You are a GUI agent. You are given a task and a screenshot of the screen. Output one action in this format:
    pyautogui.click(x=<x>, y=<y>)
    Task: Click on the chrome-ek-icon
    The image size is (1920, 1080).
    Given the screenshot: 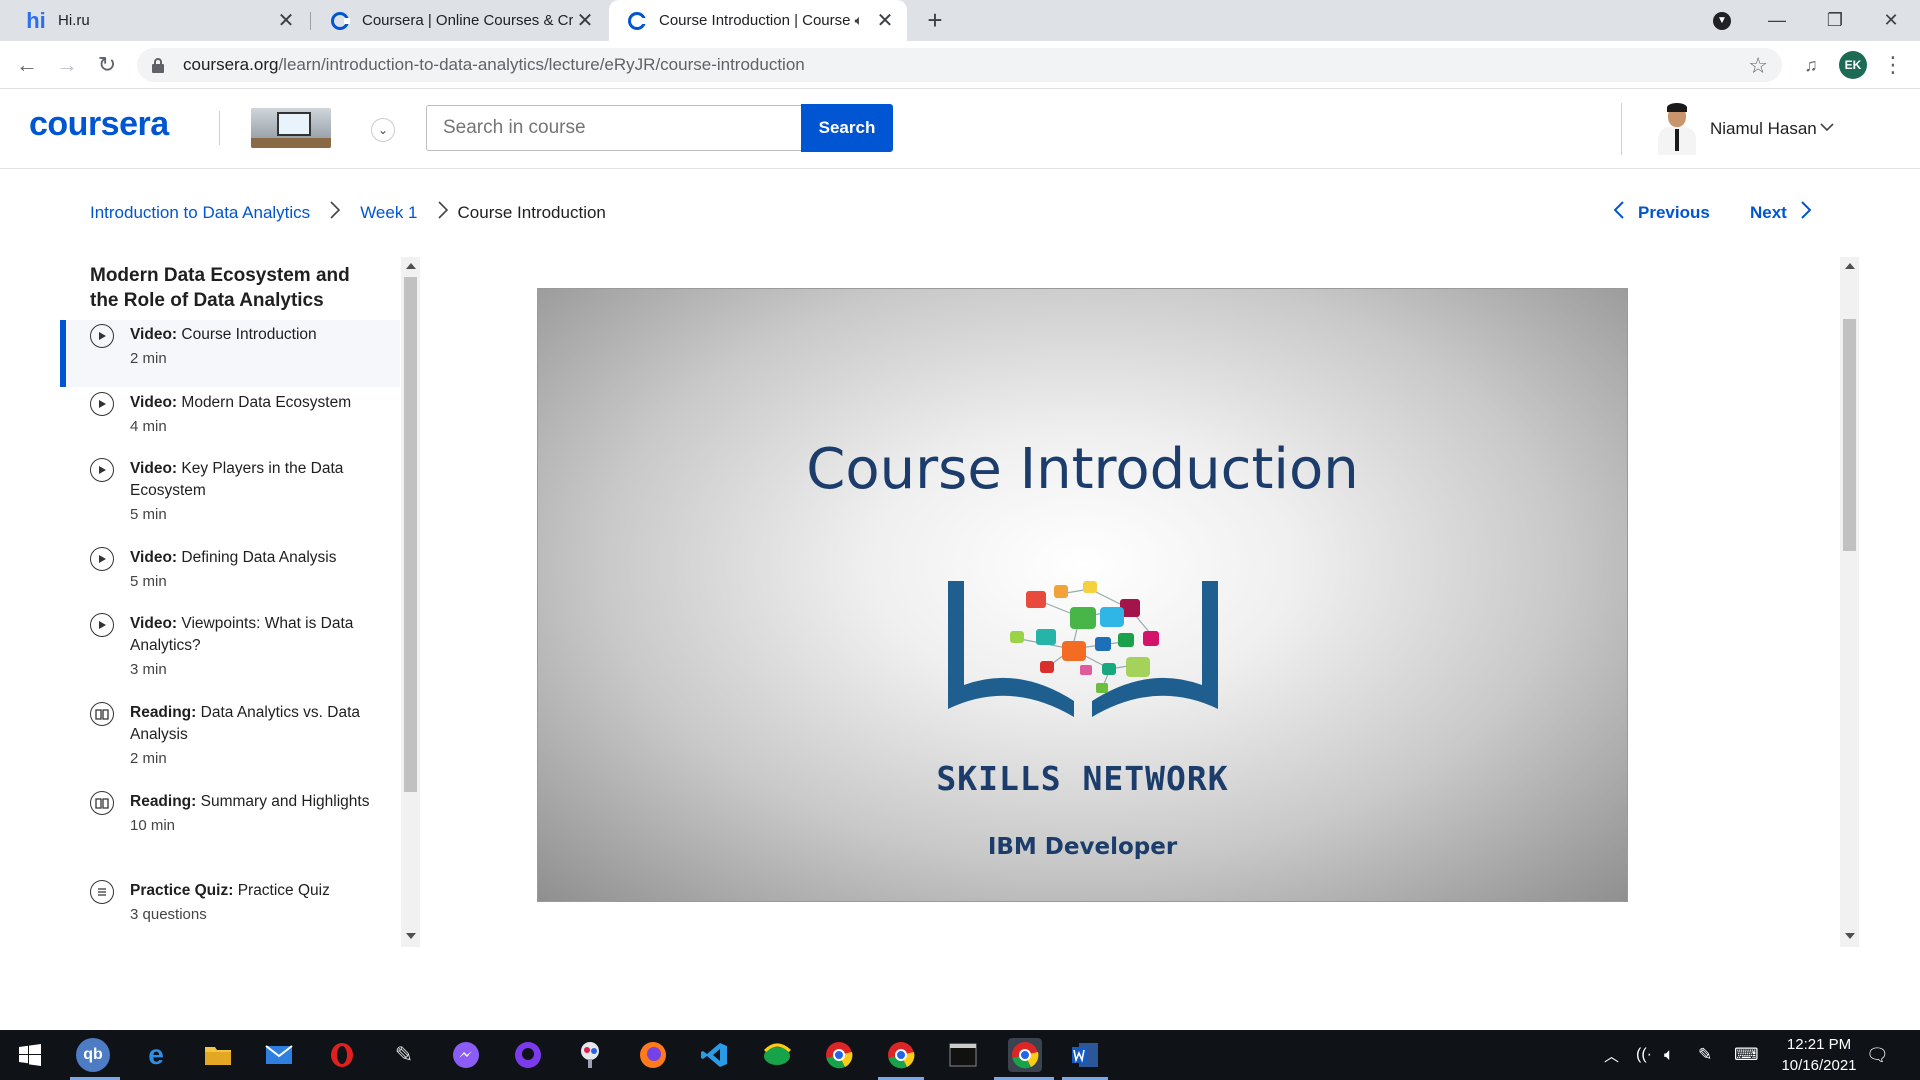 What is the action you would take?
    pyautogui.click(x=1025, y=1055)
    